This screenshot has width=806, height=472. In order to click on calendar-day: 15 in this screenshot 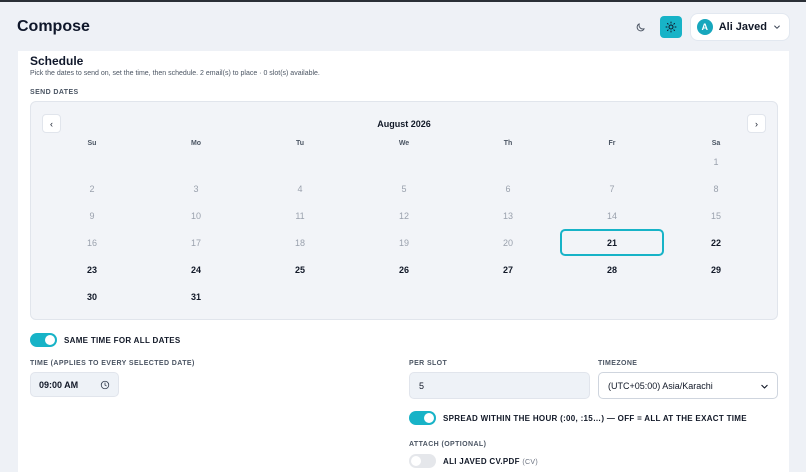, I will do `click(715, 215)`.